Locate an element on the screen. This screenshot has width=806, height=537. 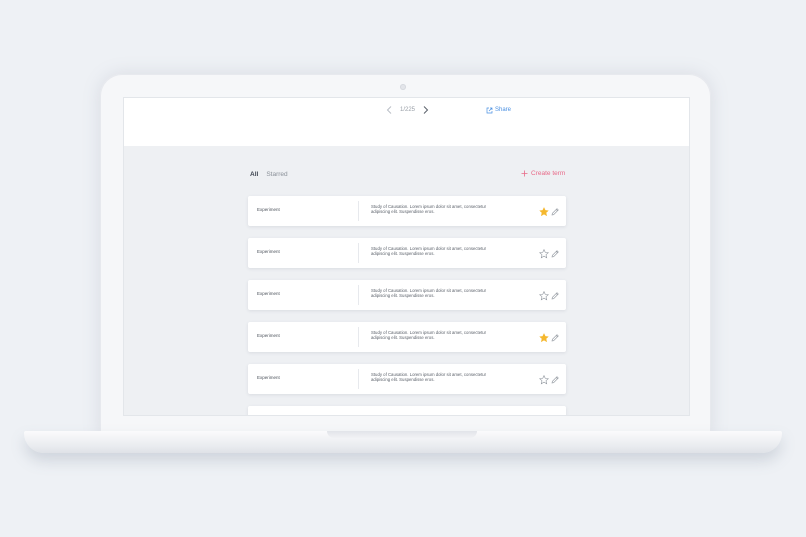
term-card is located at coordinates (407, 410).